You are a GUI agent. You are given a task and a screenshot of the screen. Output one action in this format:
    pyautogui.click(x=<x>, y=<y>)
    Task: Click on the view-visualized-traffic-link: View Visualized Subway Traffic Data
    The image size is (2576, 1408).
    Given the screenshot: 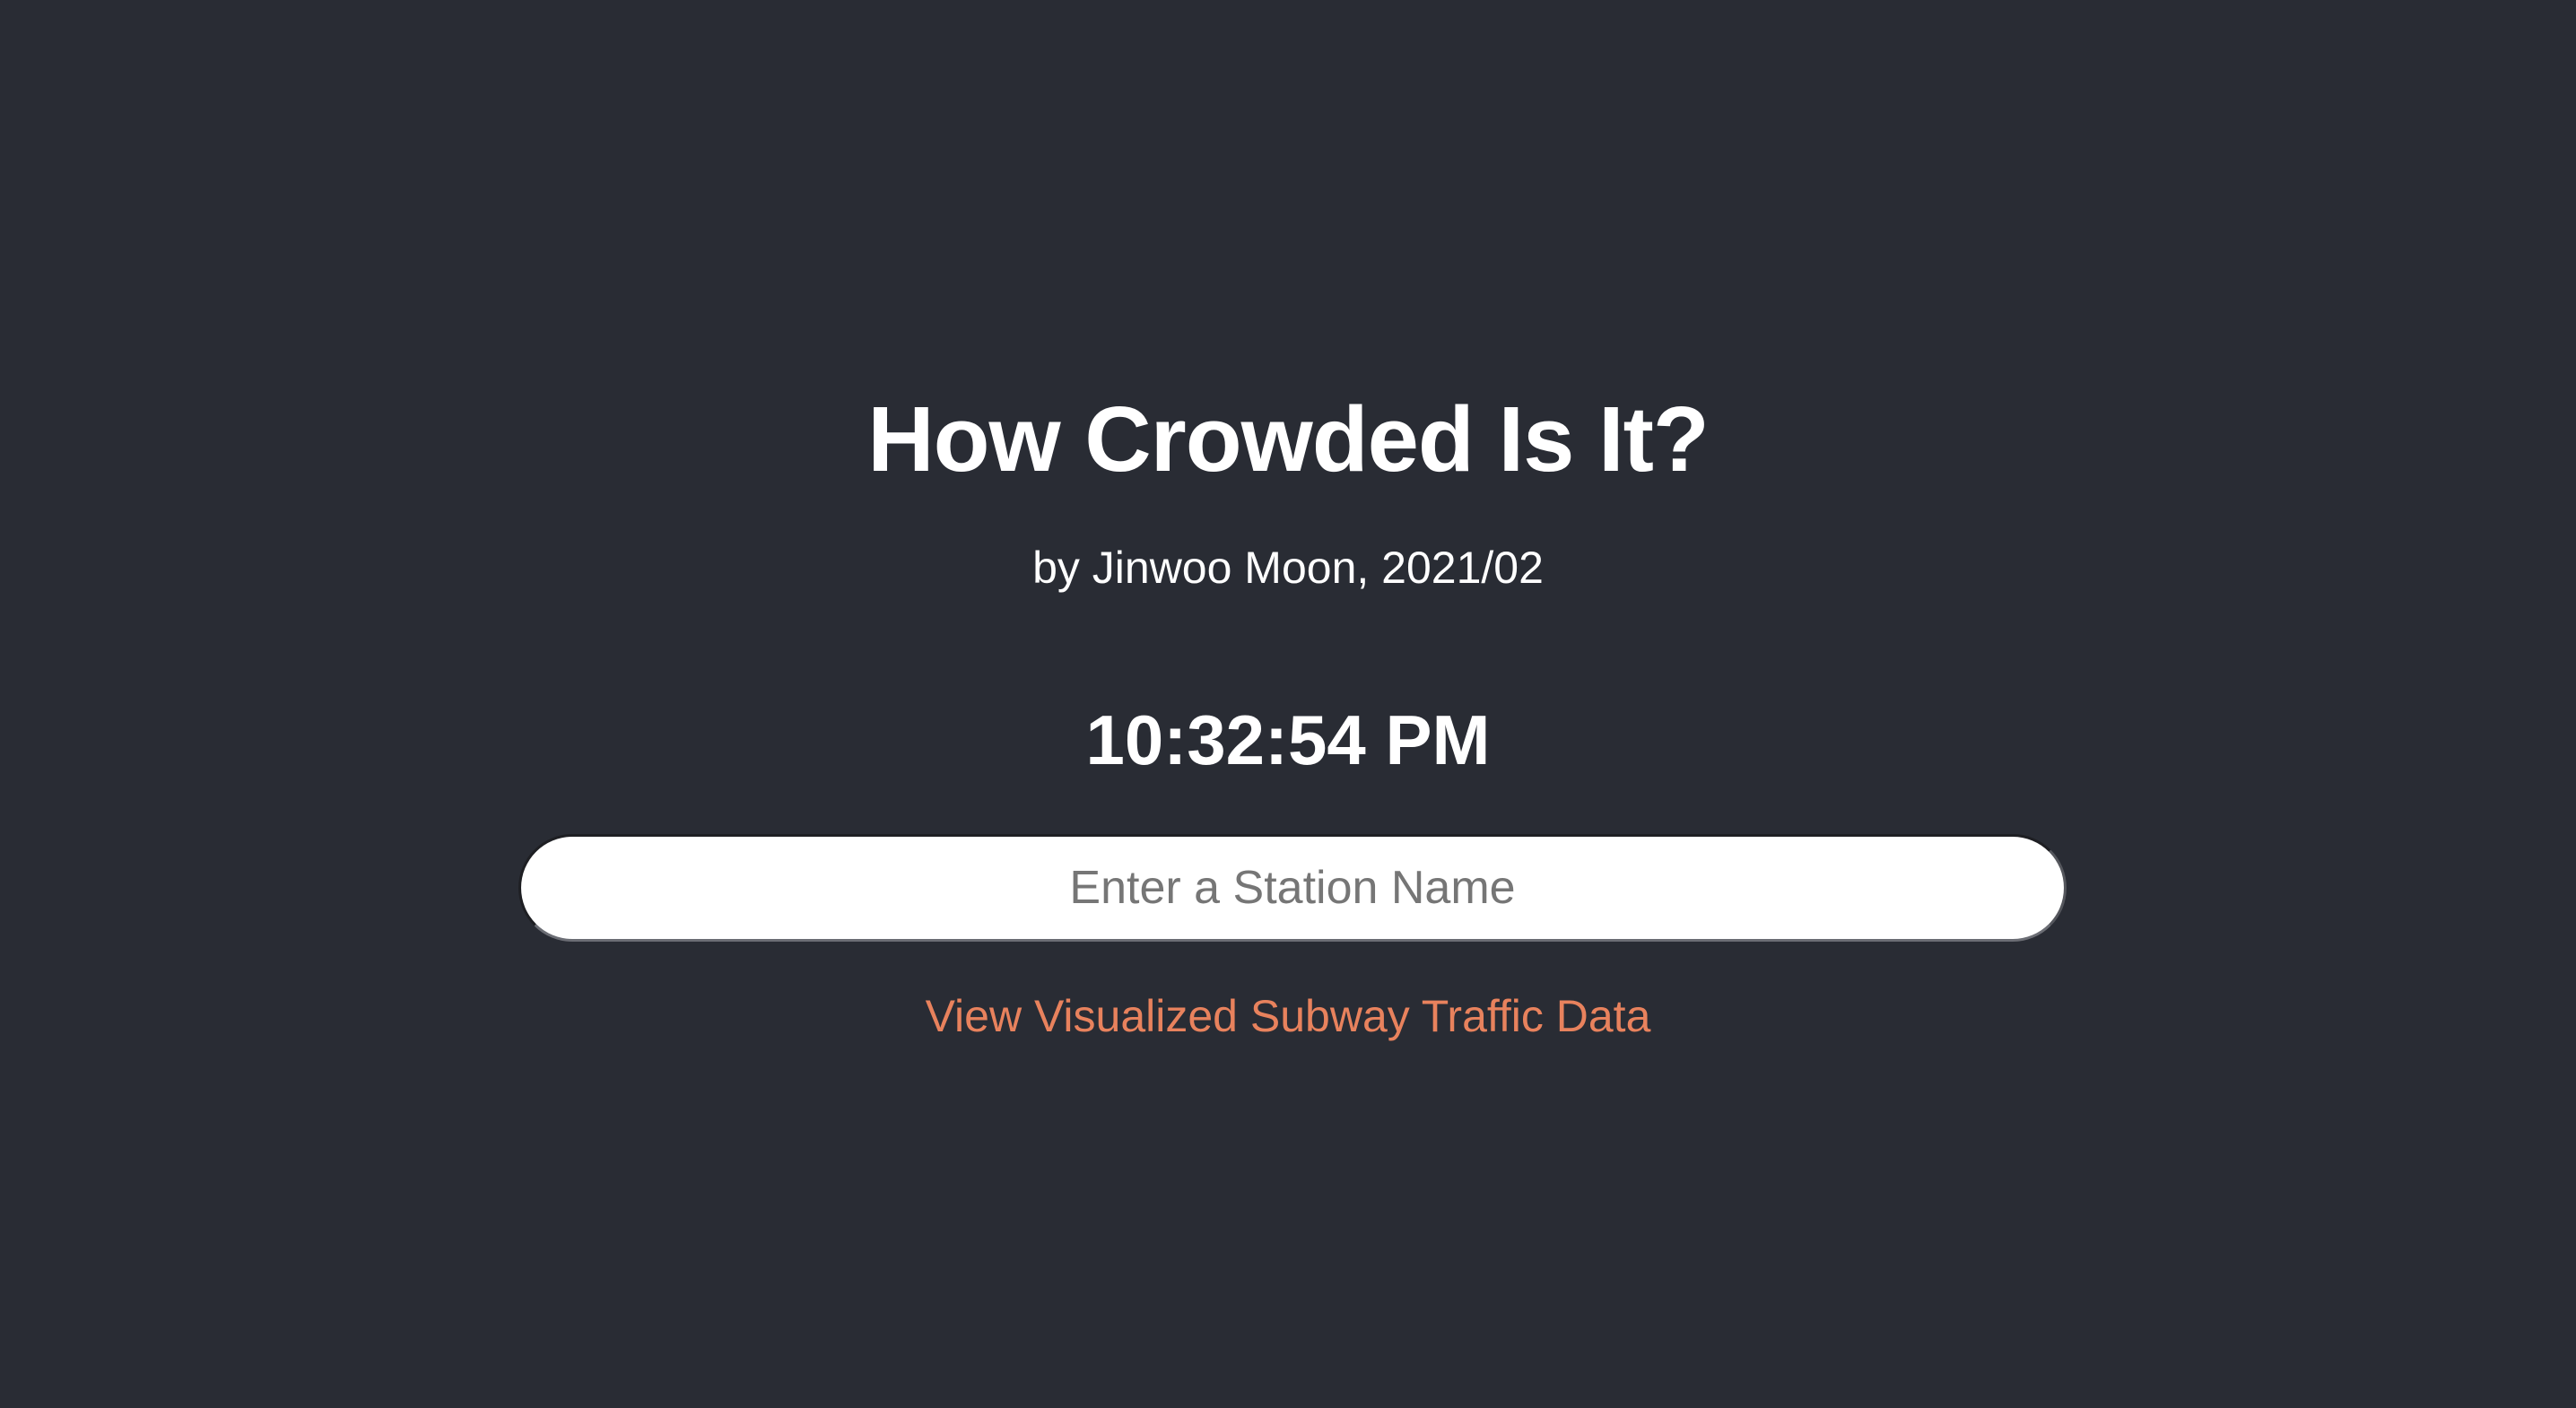 What is the action you would take?
    pyautogui.click(x=1288, y=1016)
    